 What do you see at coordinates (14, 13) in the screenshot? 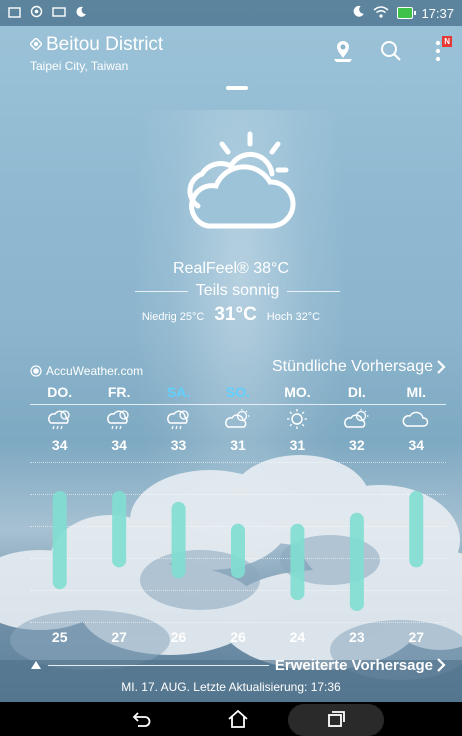
I see `screenshot-icon` at bounding box center [14, 13].